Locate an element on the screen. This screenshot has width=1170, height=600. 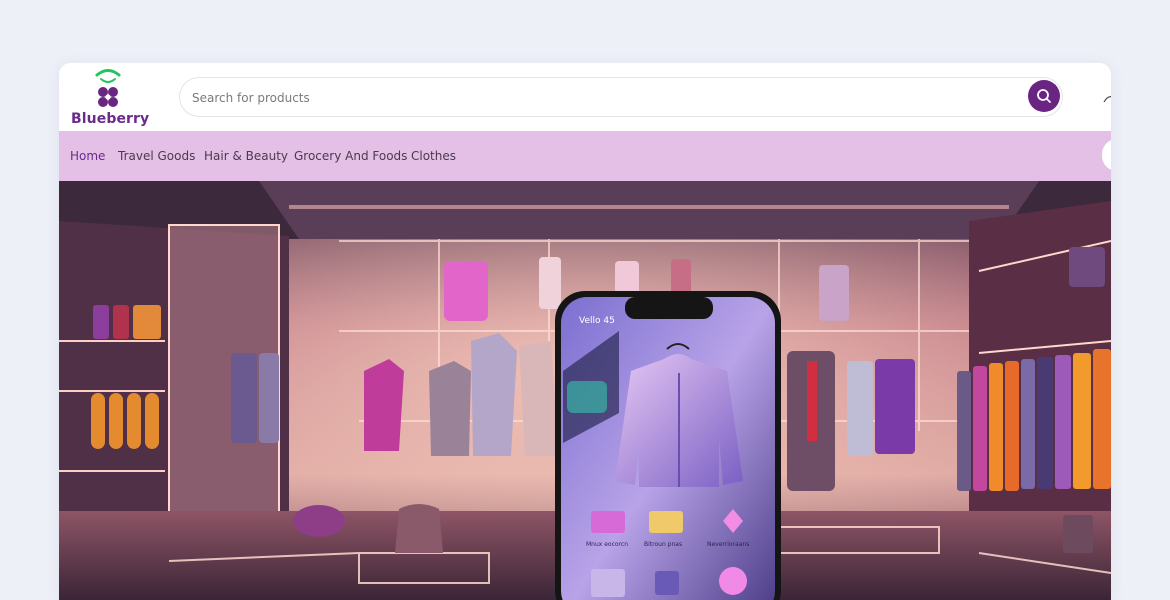
nav-item-travel-goods: Travel Goods is located at coordinates (156, 156).